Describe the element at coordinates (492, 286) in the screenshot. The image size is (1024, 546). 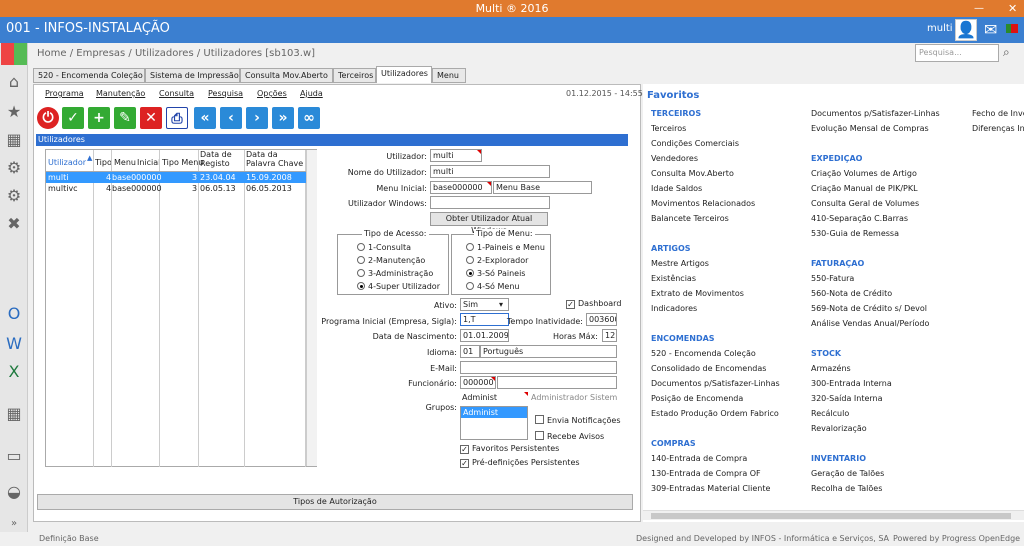
I see `radio-so-menu: 4-Só Menu` at that location.